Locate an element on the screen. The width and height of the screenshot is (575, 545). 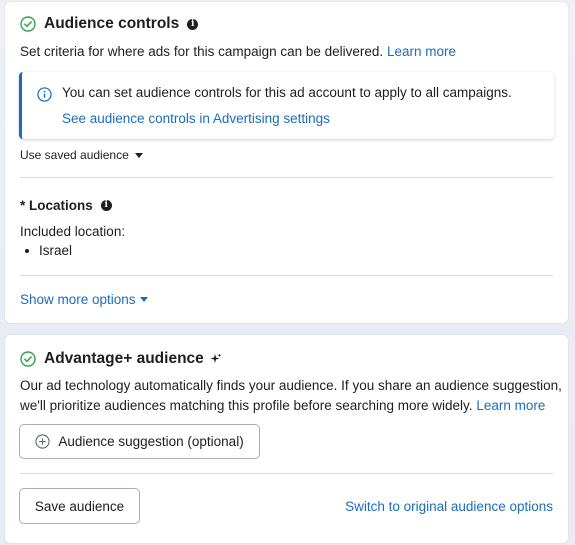
location-name: Israel is located at coordinates (56, 250).